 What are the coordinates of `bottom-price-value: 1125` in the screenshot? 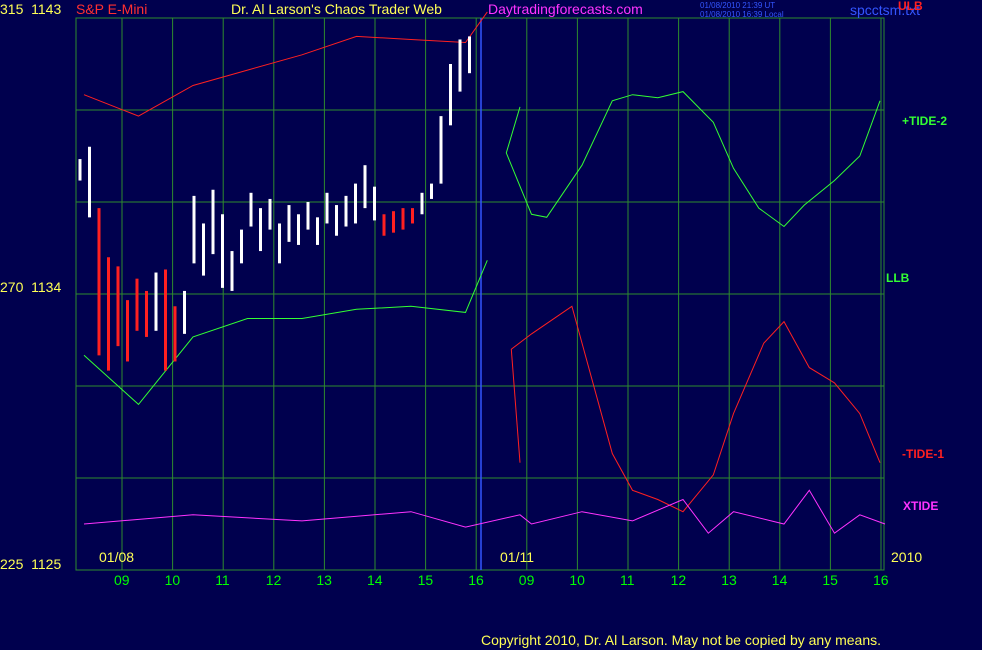 It's located at (46, 564).